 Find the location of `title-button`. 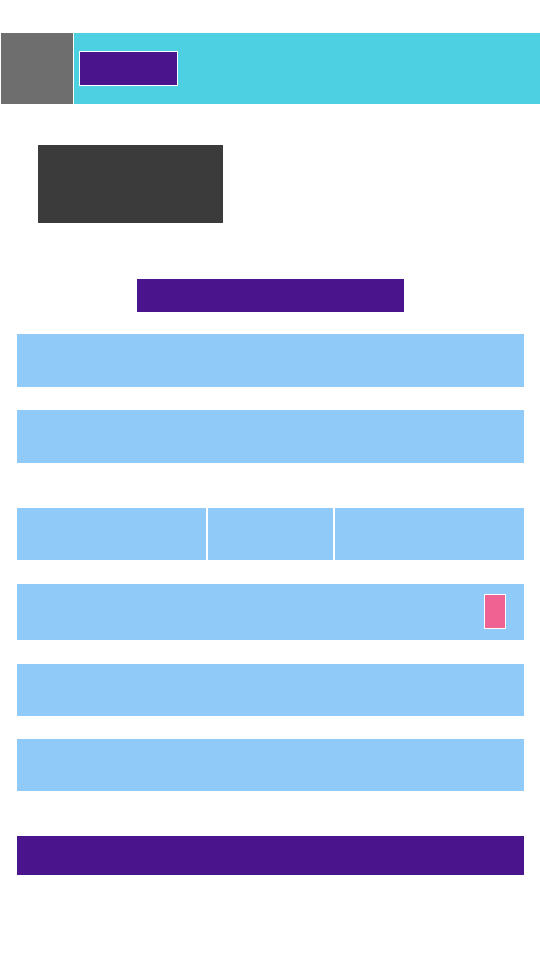

title-button is located at coordinates (270, 295).